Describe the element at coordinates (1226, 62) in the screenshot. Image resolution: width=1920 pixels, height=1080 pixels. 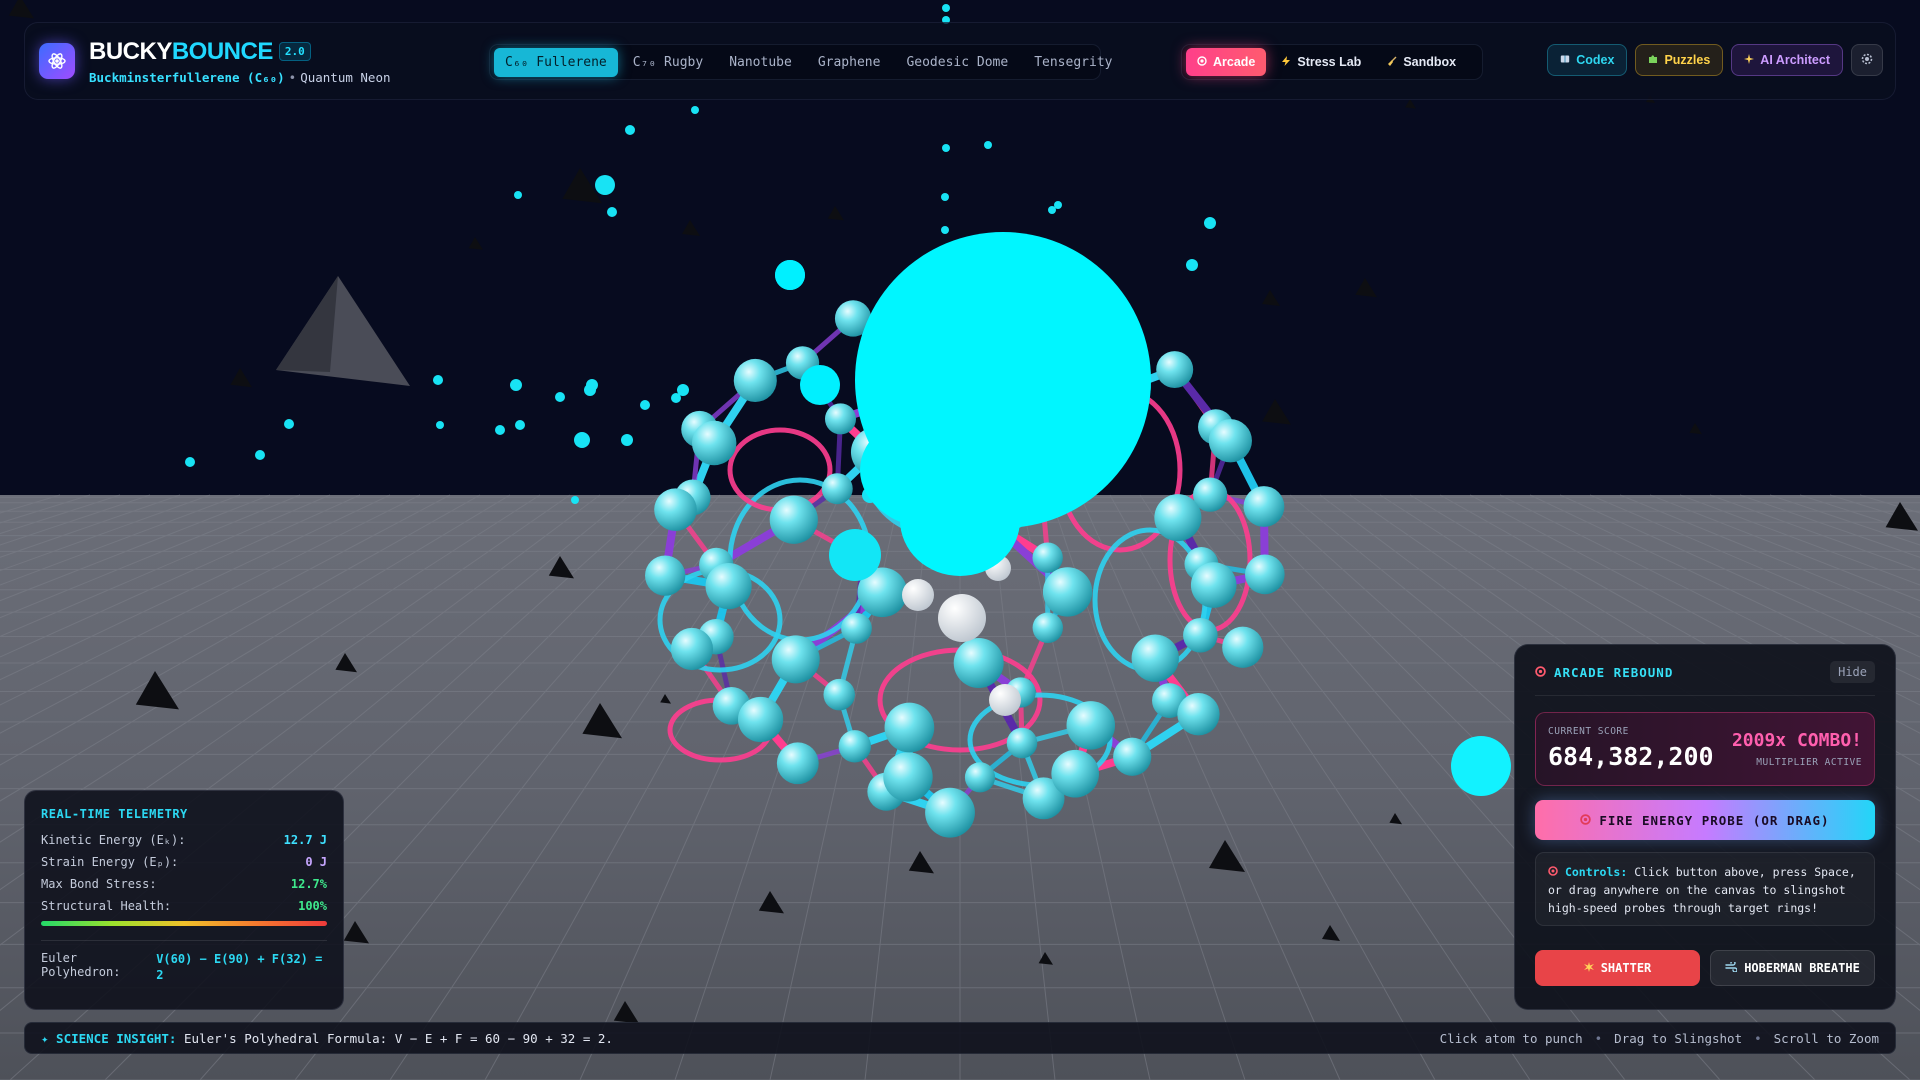
I see `tab-arcade: Arcade` at that location.